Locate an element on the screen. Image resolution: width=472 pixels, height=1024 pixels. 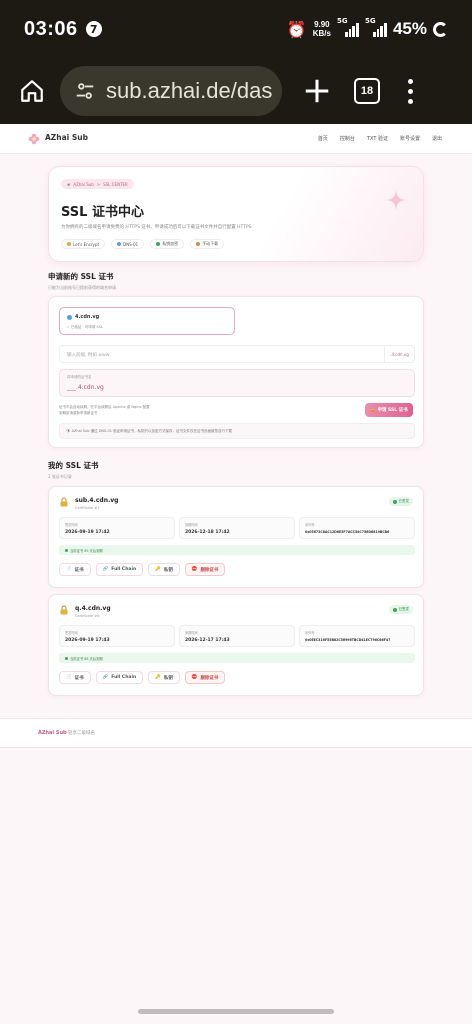
signal-icon: 5G is located at coordinates (348, 27).